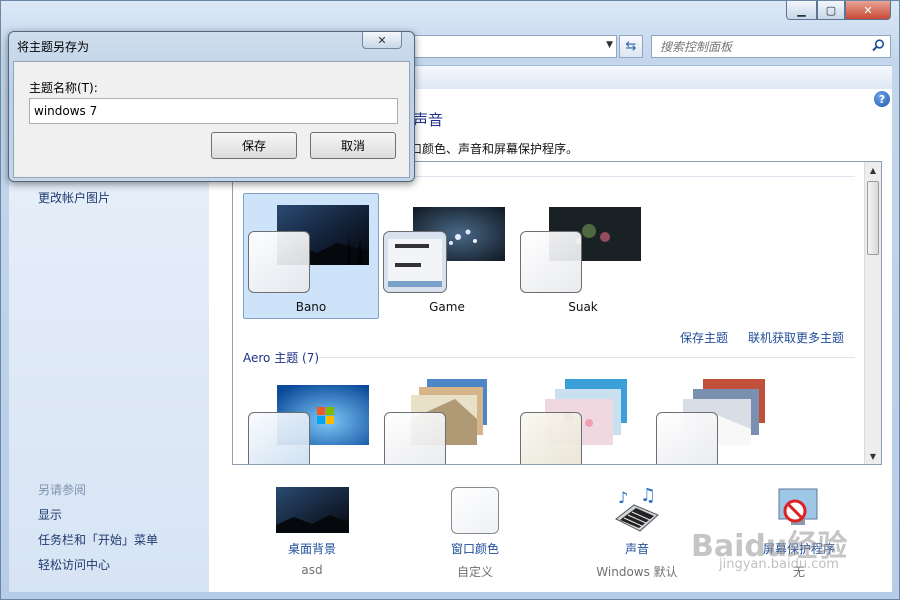  Describe the element at coordinates (609, 45) in the screenshot. I see `address-dropdown-icon: ▼` at that location.